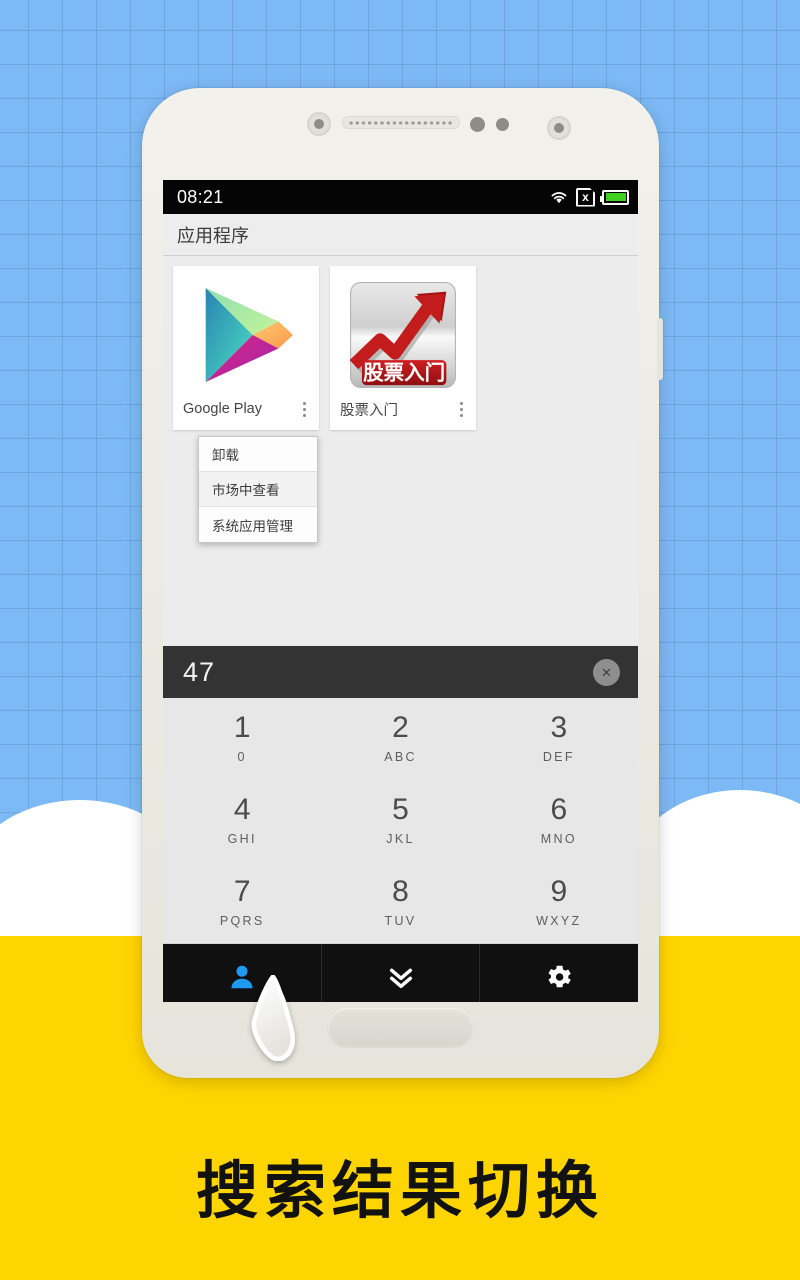 The width and height of the screenshot is (800, 1280). What do you see at coordinates (242, 728) in the screenshot?
I see `key-number: 1` at bounding box center [242, 728].